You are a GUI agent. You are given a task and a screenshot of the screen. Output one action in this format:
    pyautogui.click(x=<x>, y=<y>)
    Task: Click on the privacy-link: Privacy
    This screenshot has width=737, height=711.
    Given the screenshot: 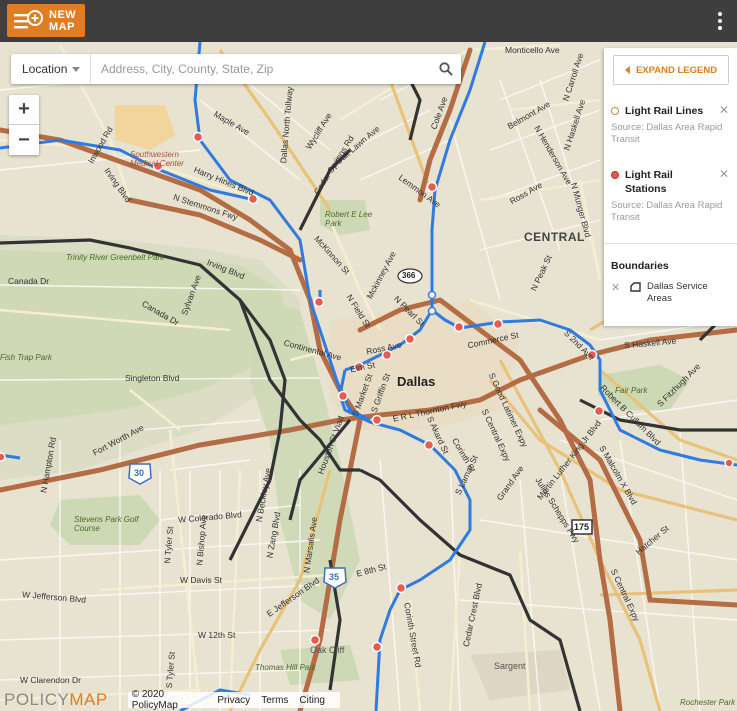 What is the action you would take?
    pyautogui.click(x=233, y=700)
    